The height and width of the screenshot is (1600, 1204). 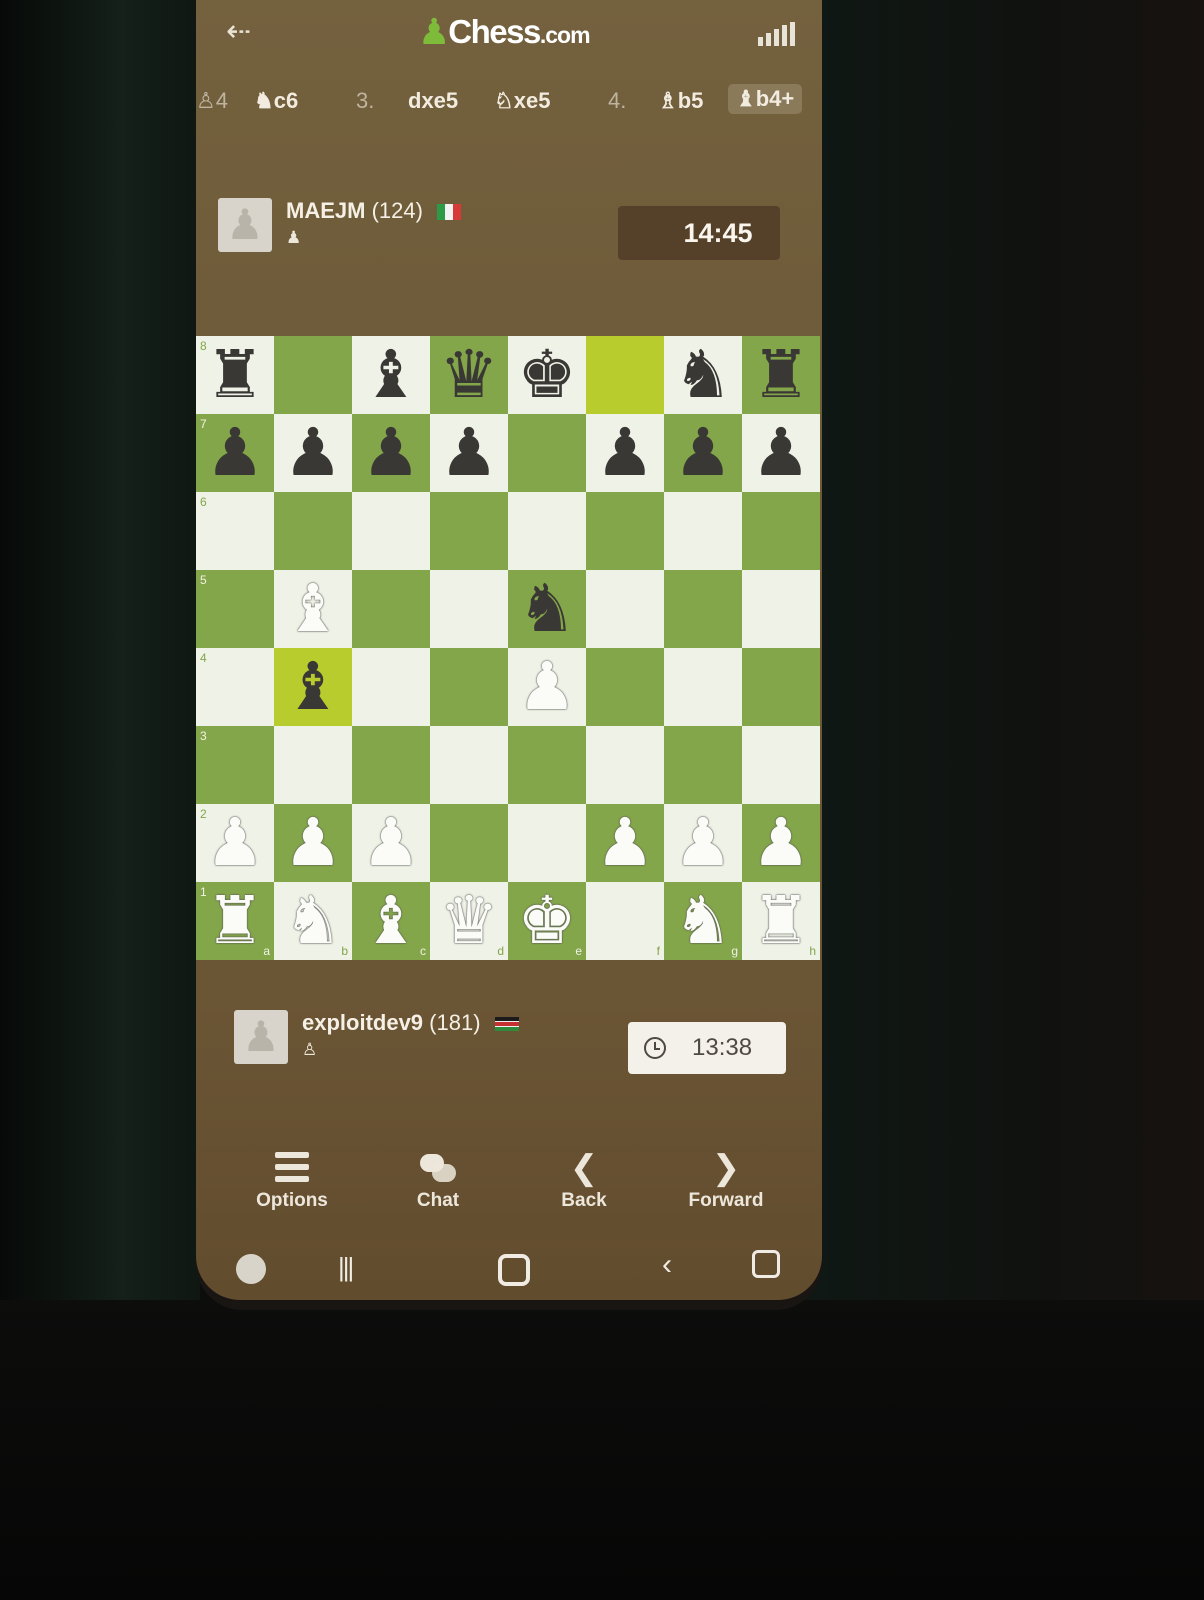 I want to click on square-a4: 4, so click(x=235, y=687).